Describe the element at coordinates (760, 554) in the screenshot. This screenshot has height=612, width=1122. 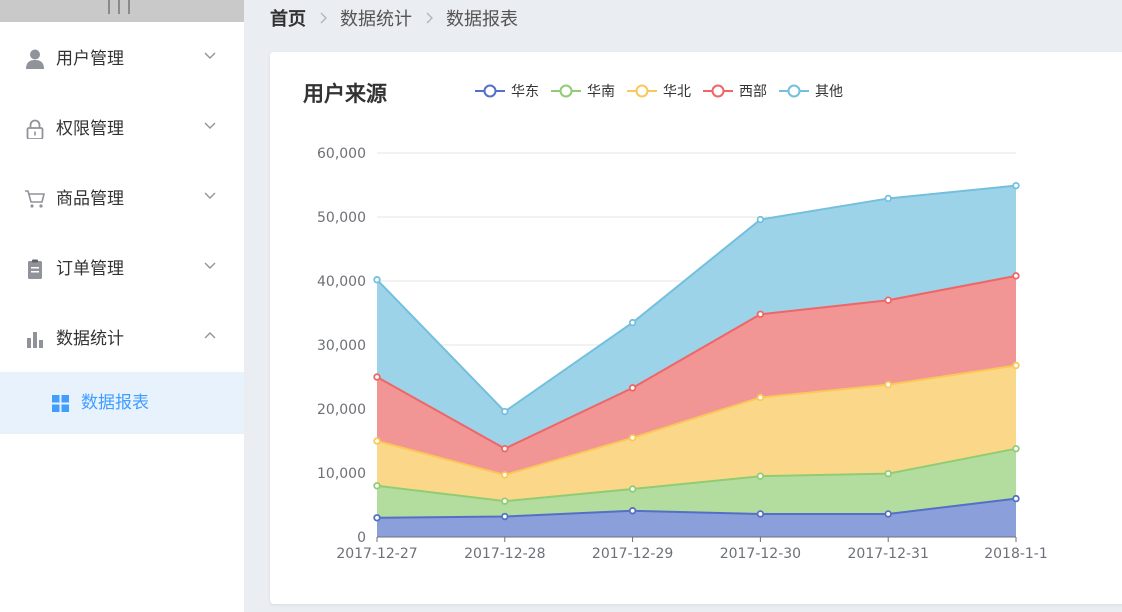
I see `x-tick-label: 2017-12-30` at that location.